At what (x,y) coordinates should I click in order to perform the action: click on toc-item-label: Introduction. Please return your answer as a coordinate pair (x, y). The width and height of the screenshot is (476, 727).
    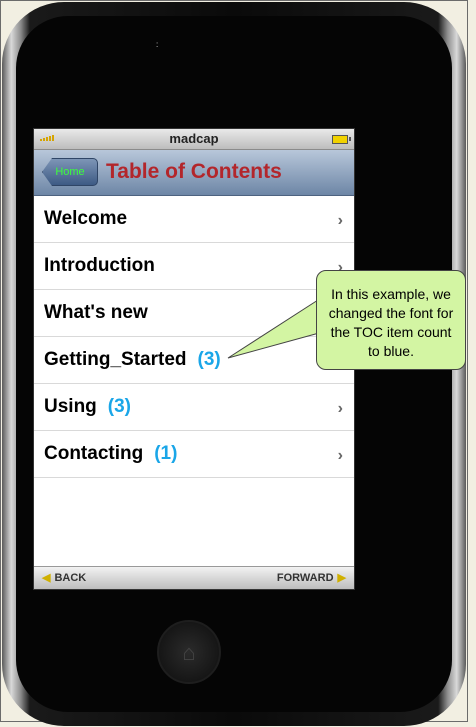
    Looking at the image, I should click on (99, 265).